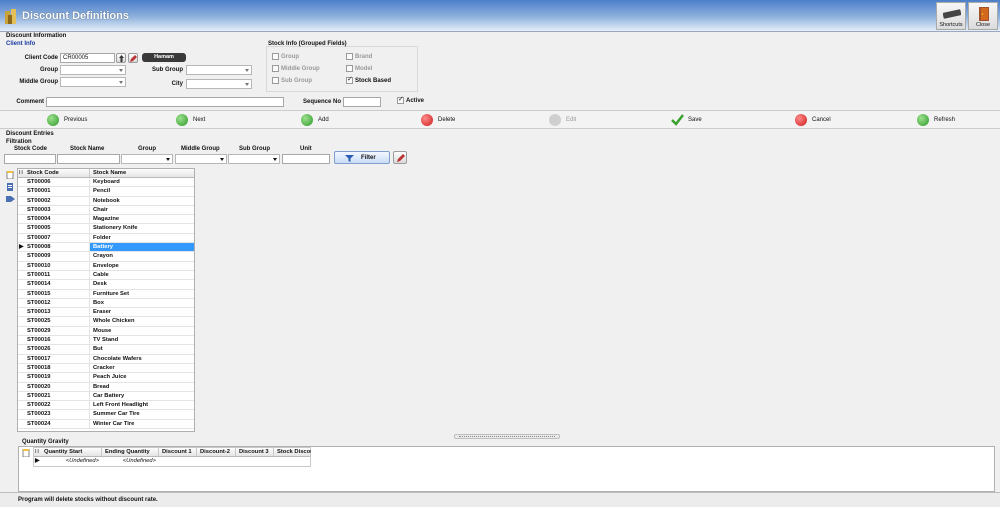  Describe the element at coordinates (130, 461) in the screenshot. I see `qg-cell-ending-quantity: <Undefined>` at that location.